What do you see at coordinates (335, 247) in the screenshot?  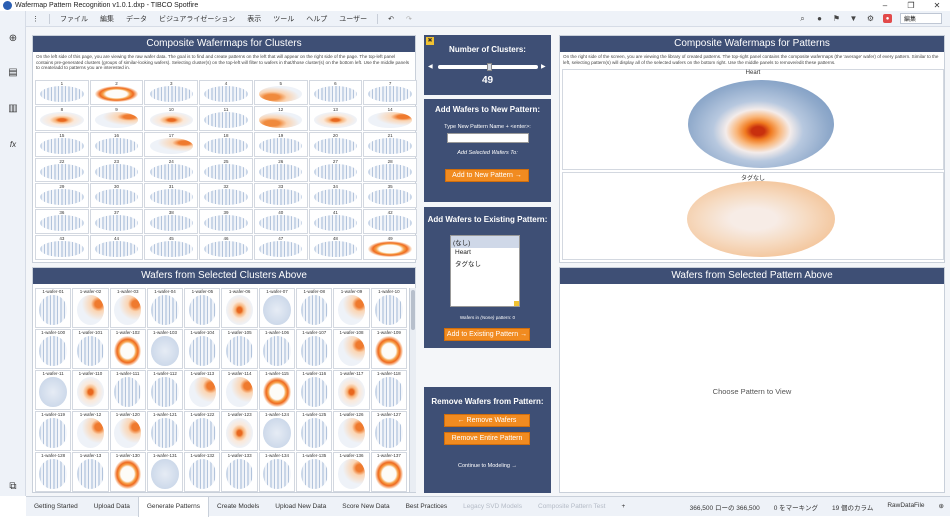 I see `cluster-tile: 48` at bounding box center [335, 247].